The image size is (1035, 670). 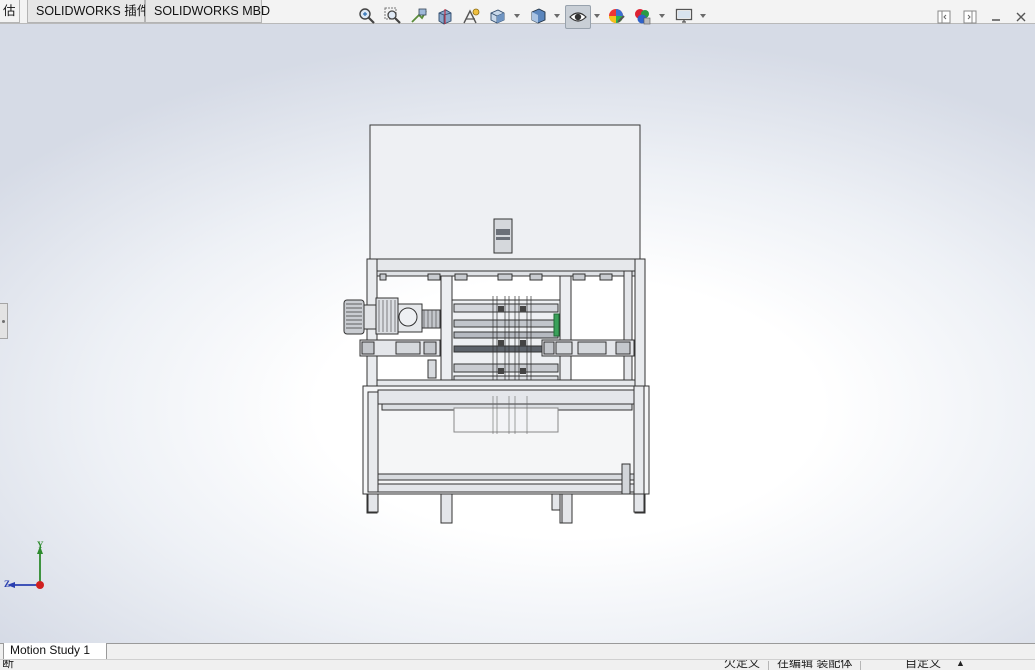 What do you see at coordinates (616, 16) in the screenshot?
I see `edit-appearance-icon` at bounding box center [616, 16].